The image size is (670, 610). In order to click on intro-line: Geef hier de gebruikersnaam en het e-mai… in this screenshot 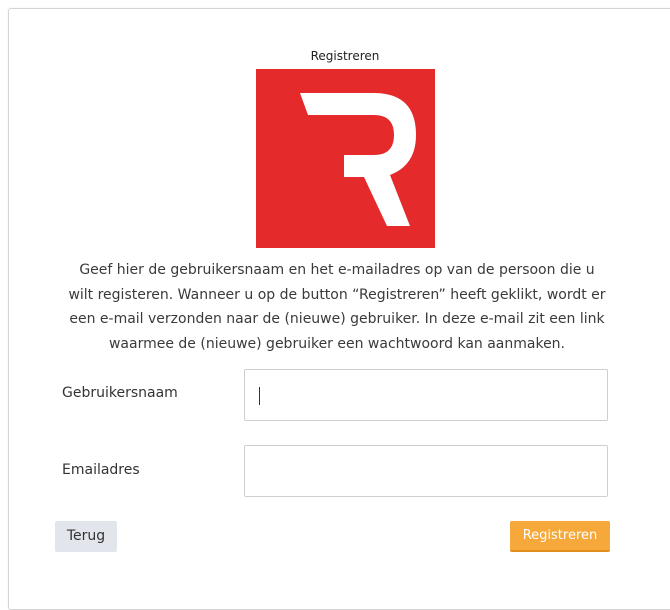, I will do `click(337, 270)`.